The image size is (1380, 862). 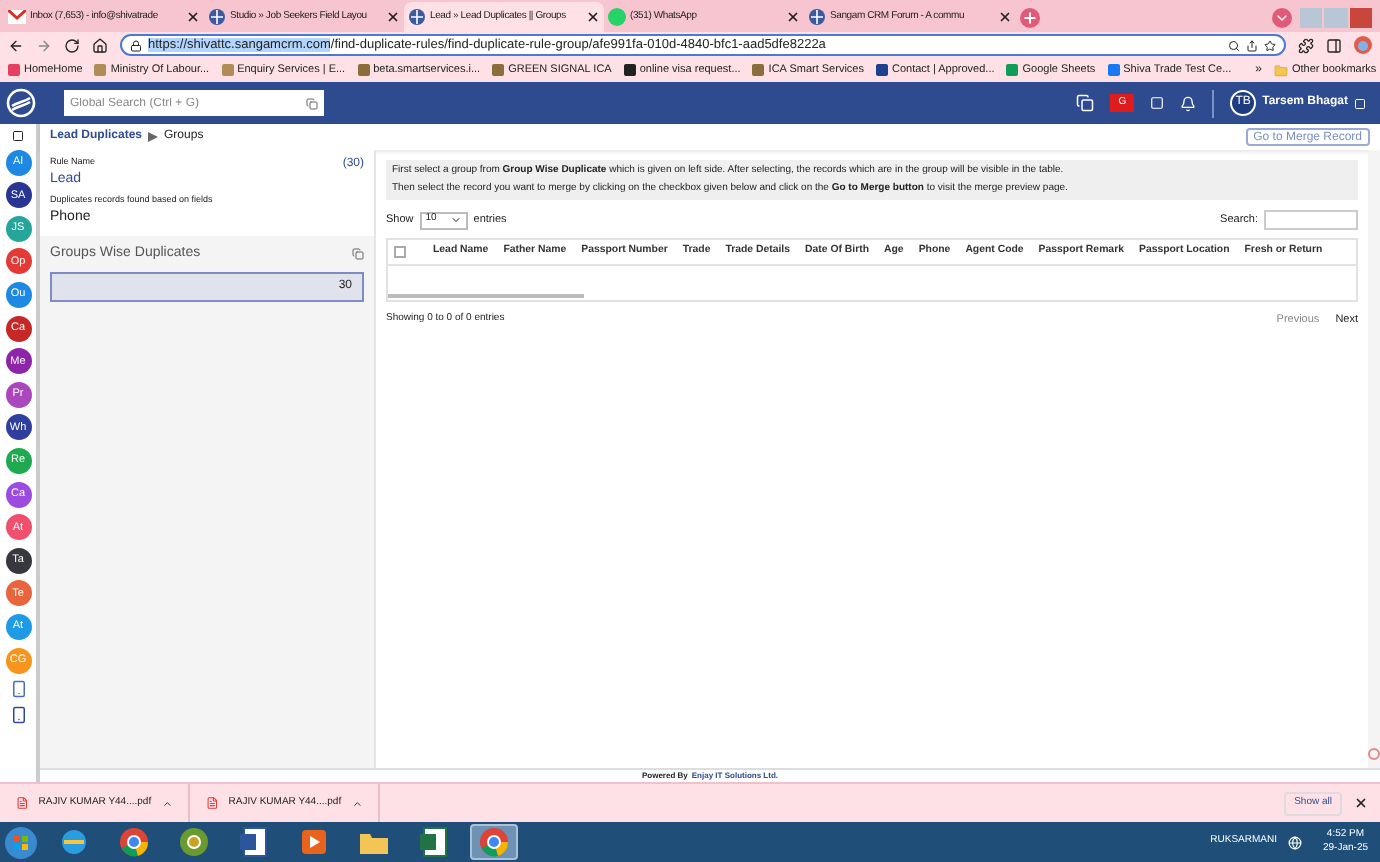 I want to click on window-controls-drawing, so click(x=1336, y=17).